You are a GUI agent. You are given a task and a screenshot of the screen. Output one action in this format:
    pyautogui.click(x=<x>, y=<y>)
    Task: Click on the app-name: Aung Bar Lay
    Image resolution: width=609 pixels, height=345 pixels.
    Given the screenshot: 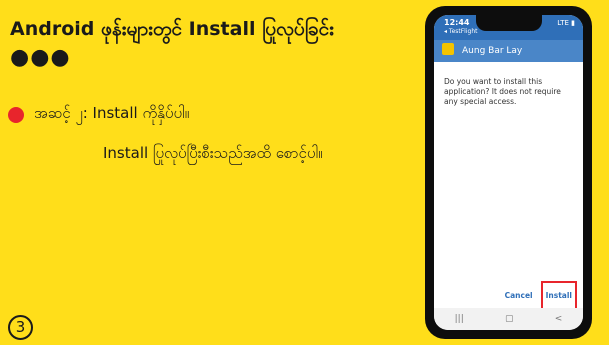 What is the action you would take?
    pyautogui.click(x=492, y=51)
    